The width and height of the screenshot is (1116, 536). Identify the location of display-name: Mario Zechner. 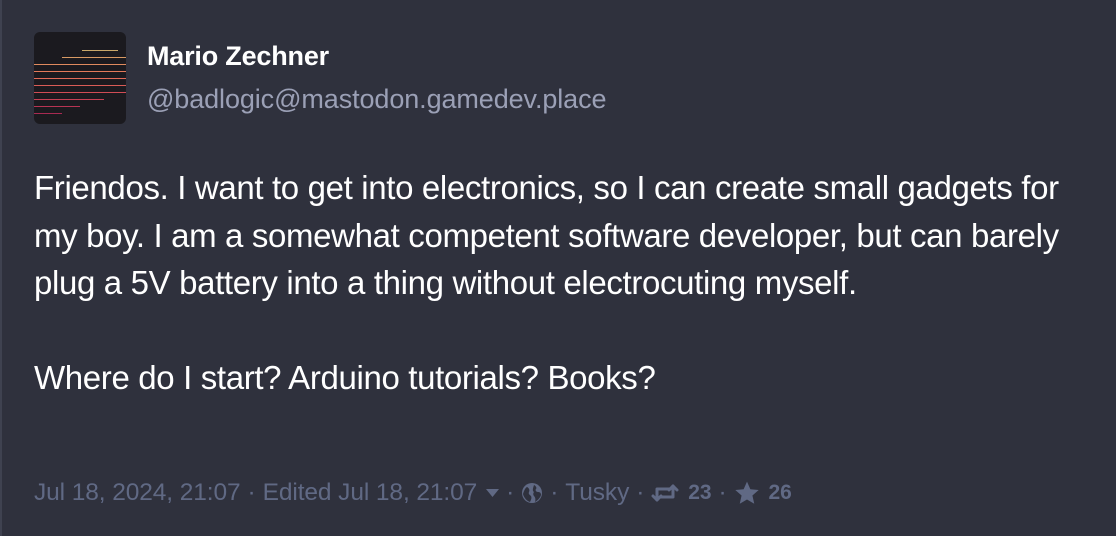
(376, 56).